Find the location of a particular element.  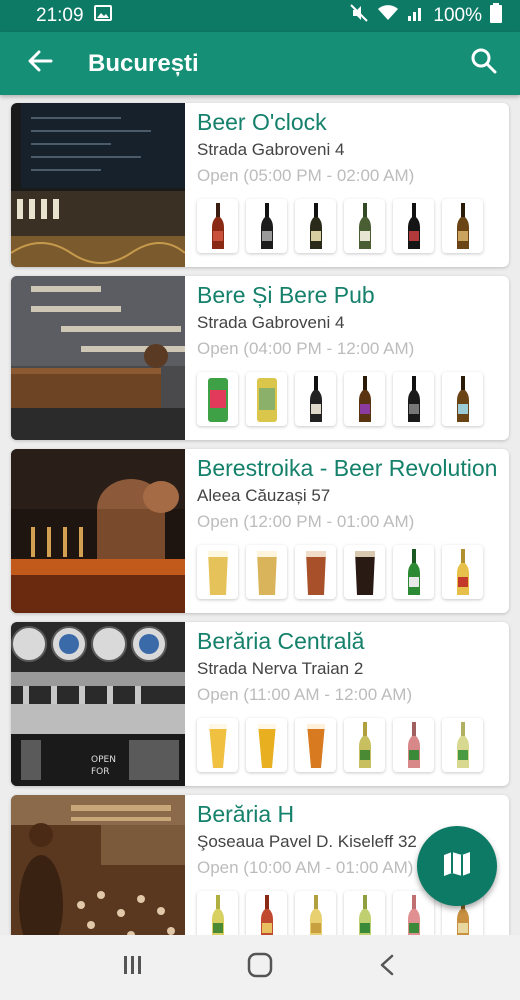

home-icon is located at coordinates (260, 967).